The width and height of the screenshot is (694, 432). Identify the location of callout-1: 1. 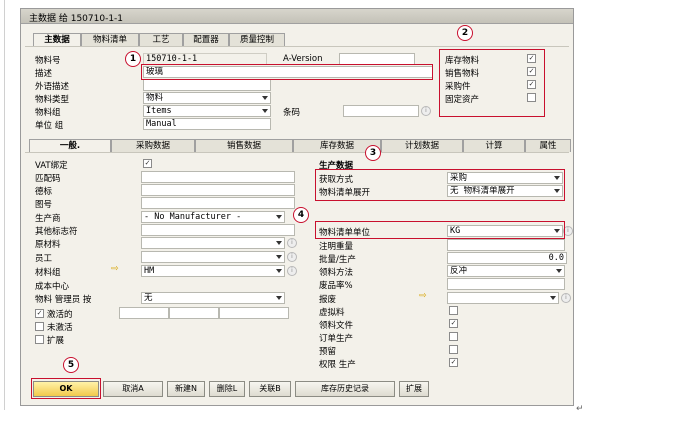
(133, 59).